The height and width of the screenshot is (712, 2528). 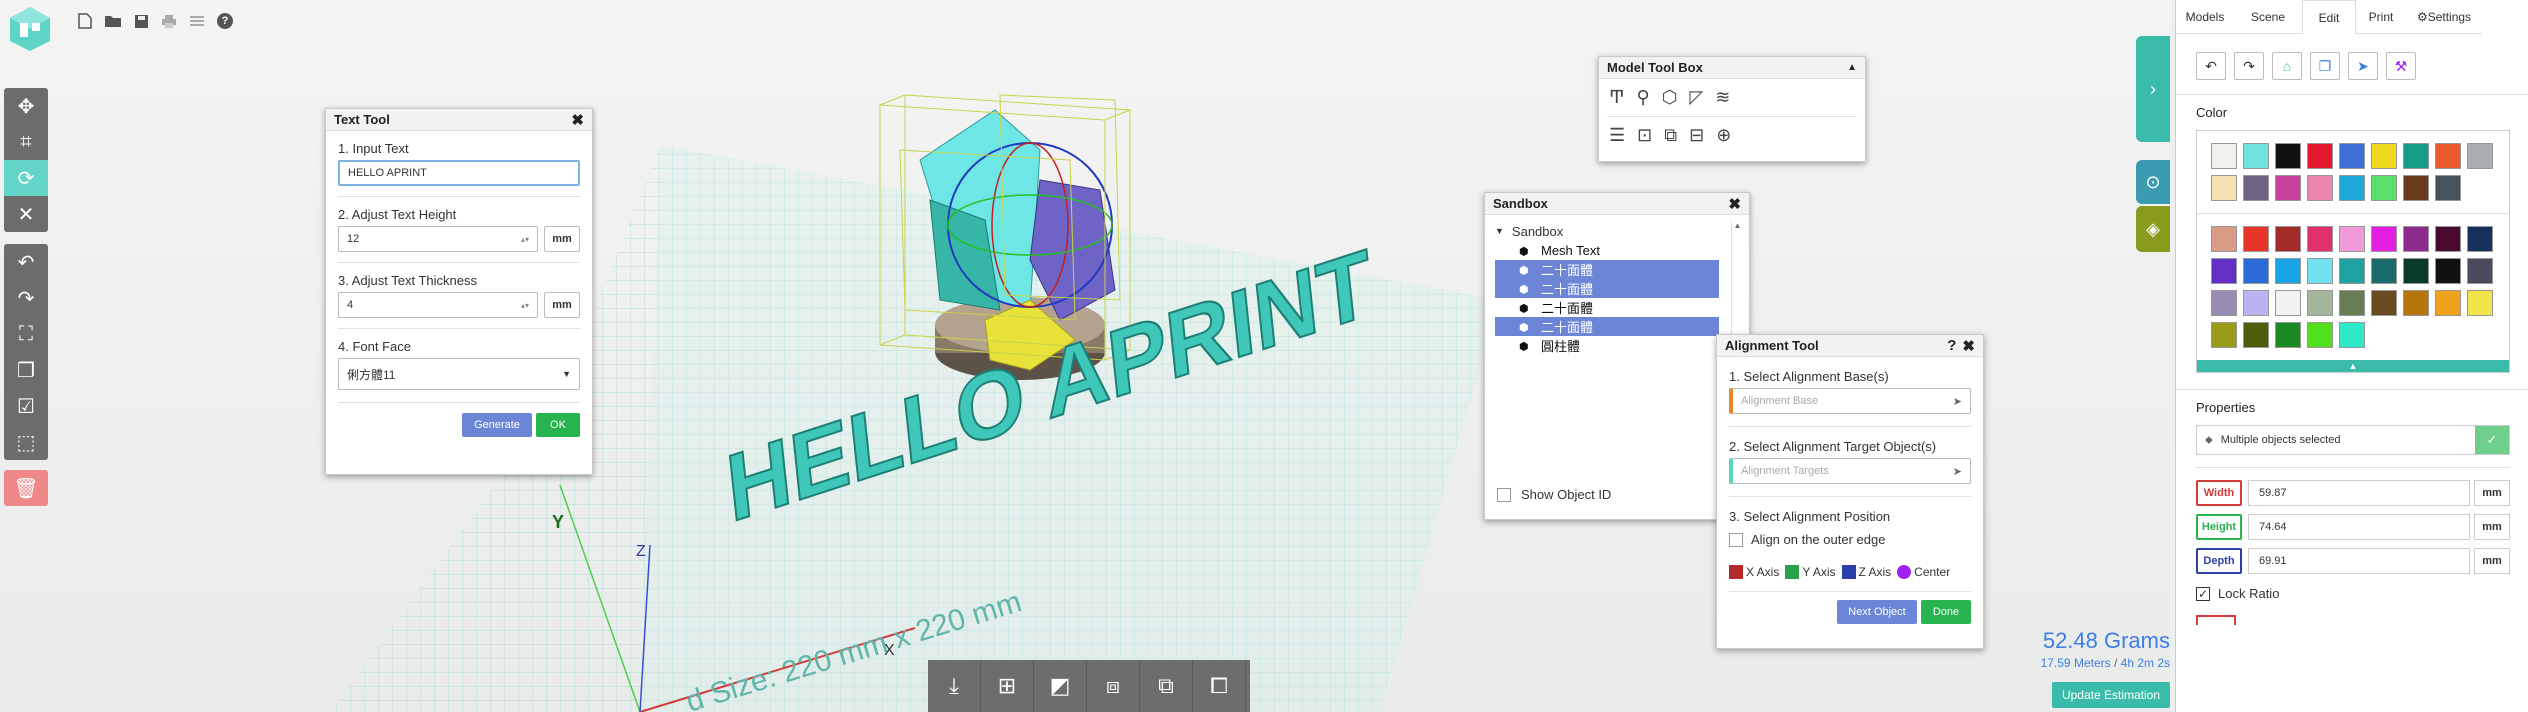 What do you see at coordinates (2153, 182) in the screenshot?
I see `view-tab: ⊙` at bounding box center [2153, 182].